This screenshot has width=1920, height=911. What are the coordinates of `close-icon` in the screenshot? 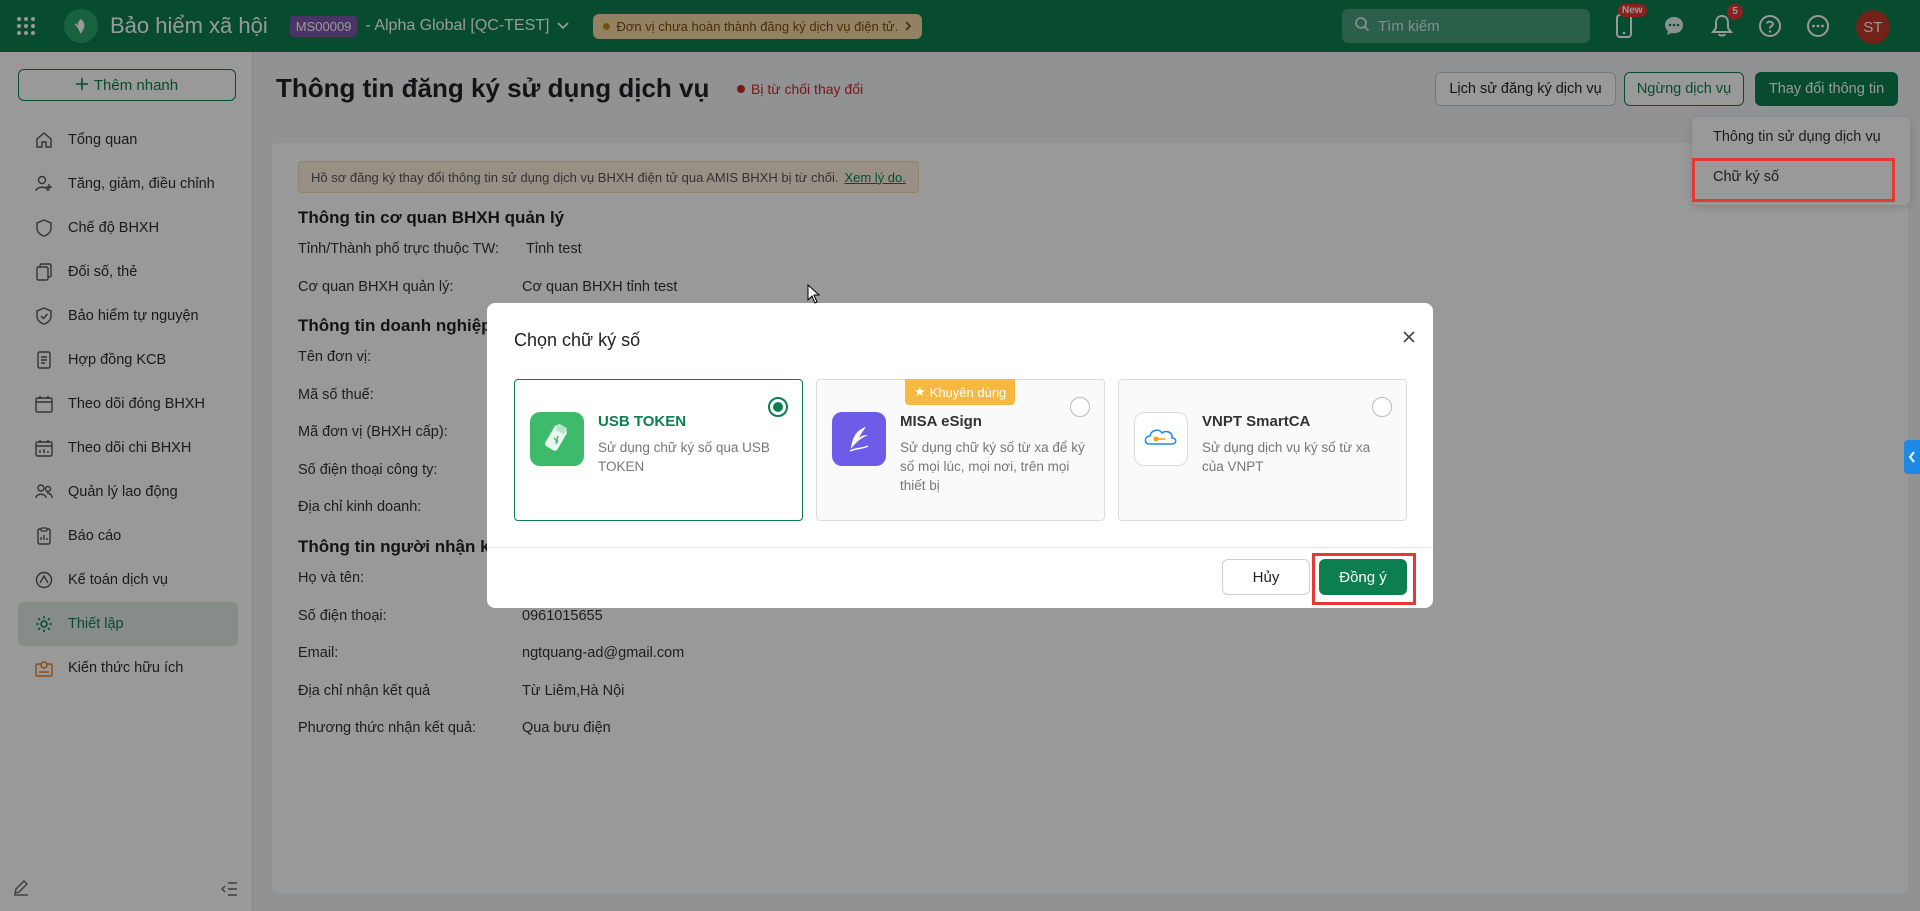 It's located at (1409, 337).